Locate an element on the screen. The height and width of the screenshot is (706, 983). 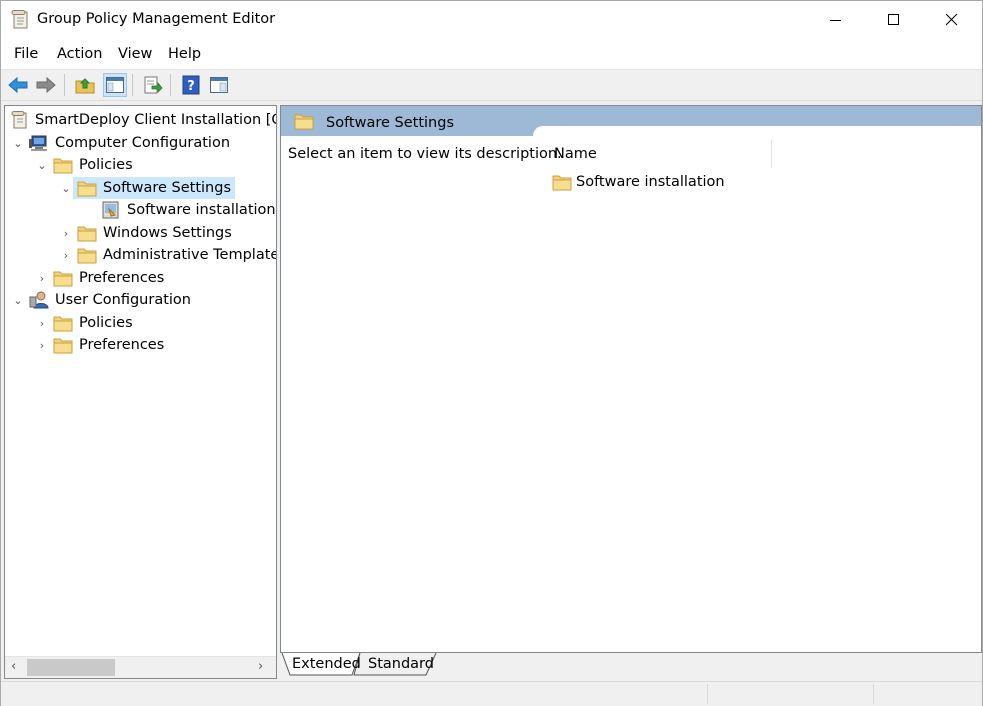
tab-standard: Standard is located at coordinates (401, 664).